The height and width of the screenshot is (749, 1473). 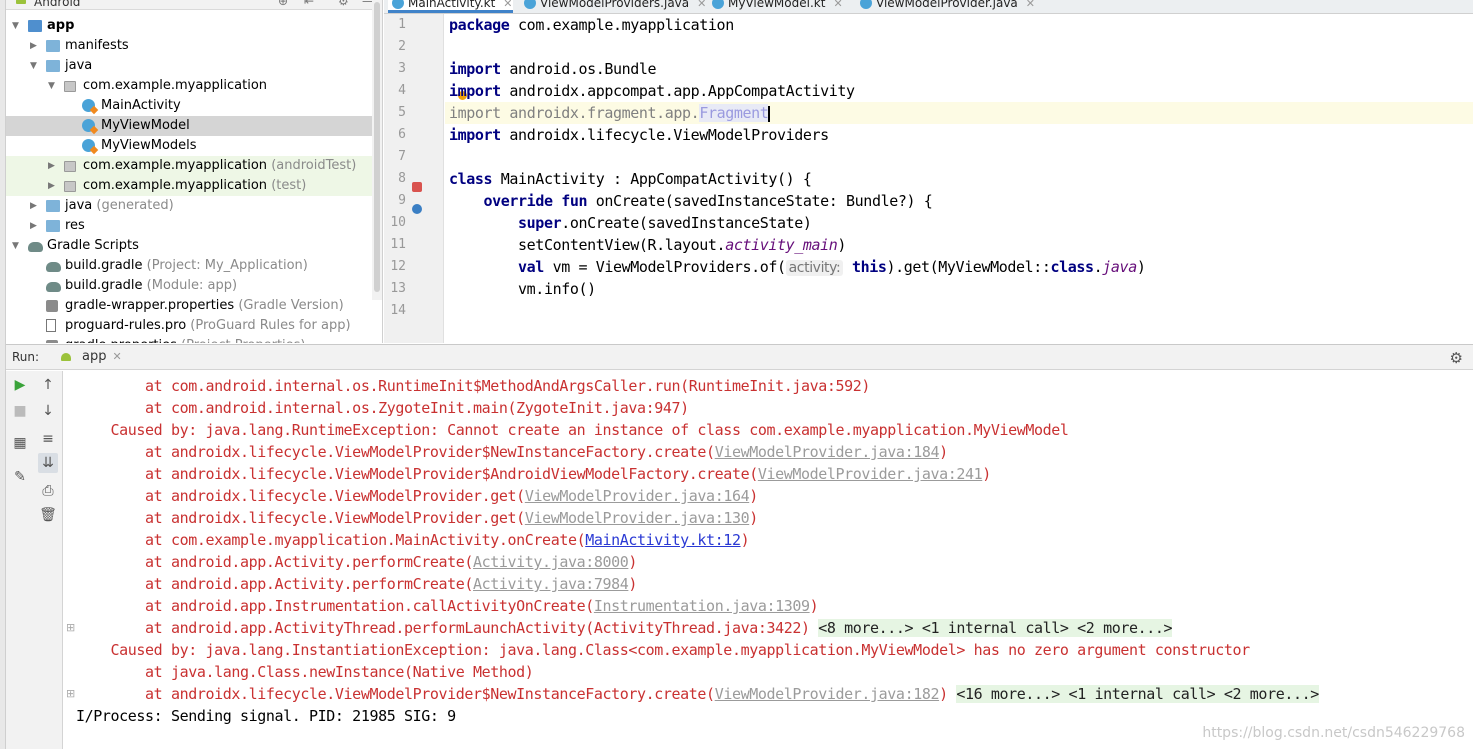 I want to click on editor-tab: MainActivity.kt ✕, so click(x=450, y=6).